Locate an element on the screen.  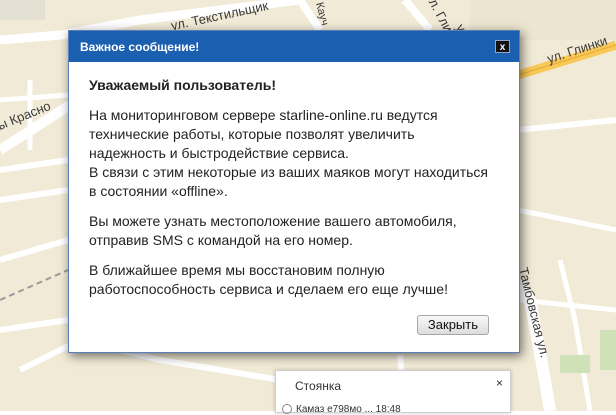
text-line: отправив SMS с командой на его номер. is located at coordinates (221, 240).